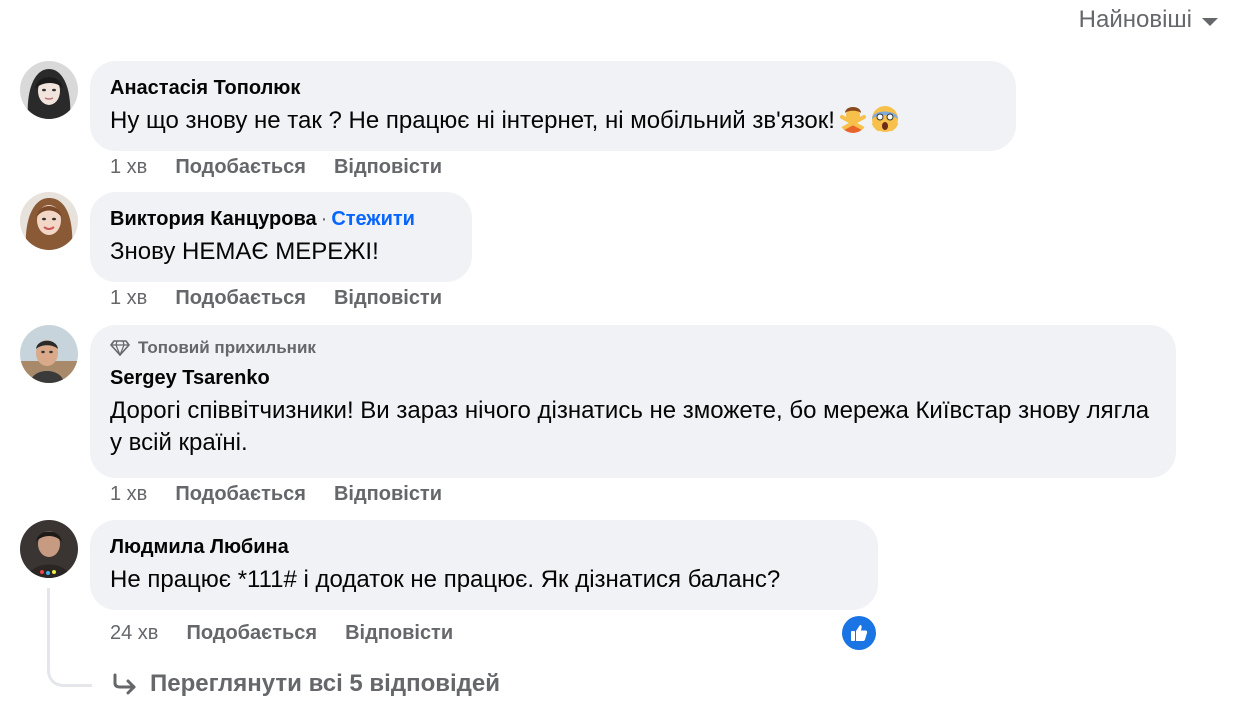 This screenshot has height=711, width=1248. What do you see at coordinates (1135, 19) in the screenshot?
I see `sort-label: Найновіші` at bounding box center [1135, 19].